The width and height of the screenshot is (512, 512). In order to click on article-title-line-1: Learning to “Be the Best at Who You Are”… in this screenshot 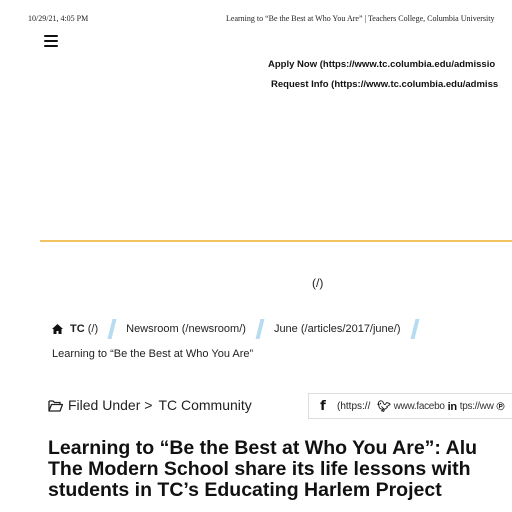, I will do `click(263, 448)`.